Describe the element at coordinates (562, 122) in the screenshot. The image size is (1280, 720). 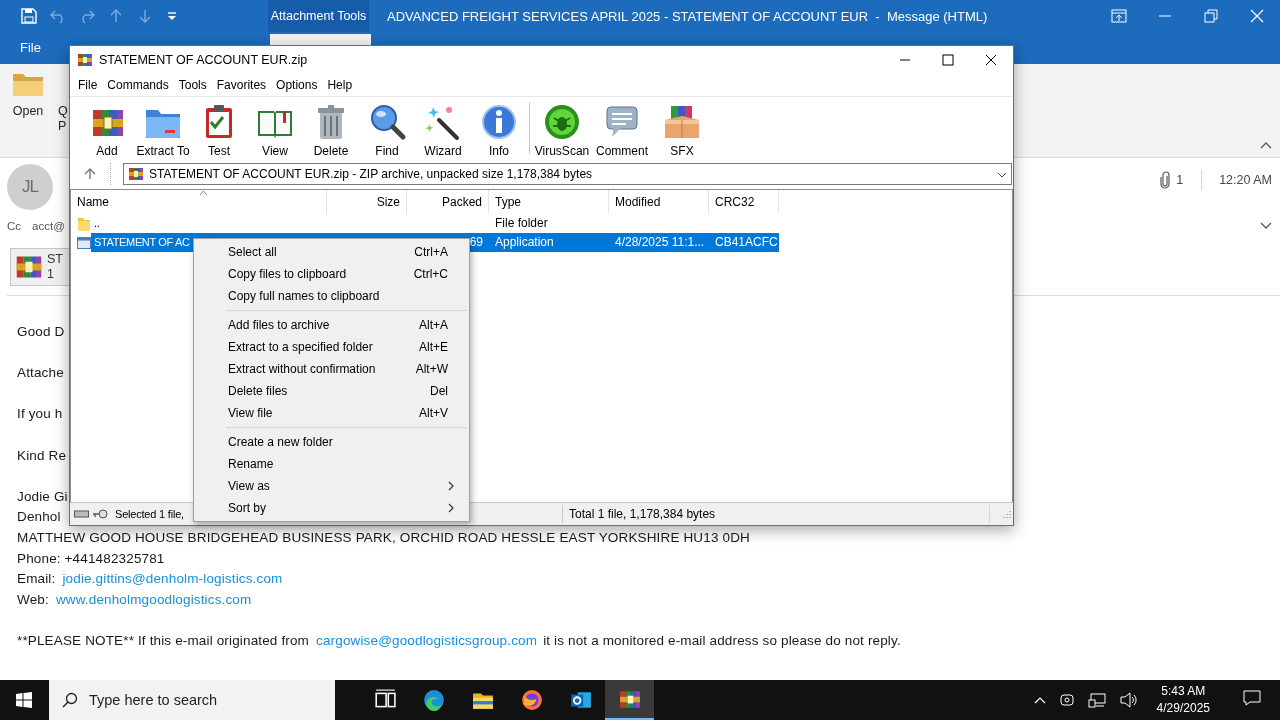
I see `bug-icon` at that location.